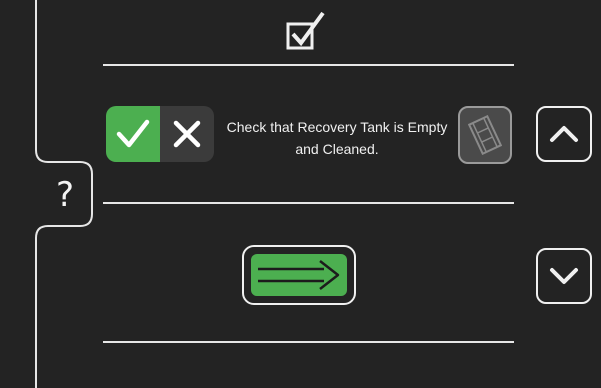 The height and width of the screenshot is (388, 601). I want to click on chevron-up-icon, so click(564, 134).